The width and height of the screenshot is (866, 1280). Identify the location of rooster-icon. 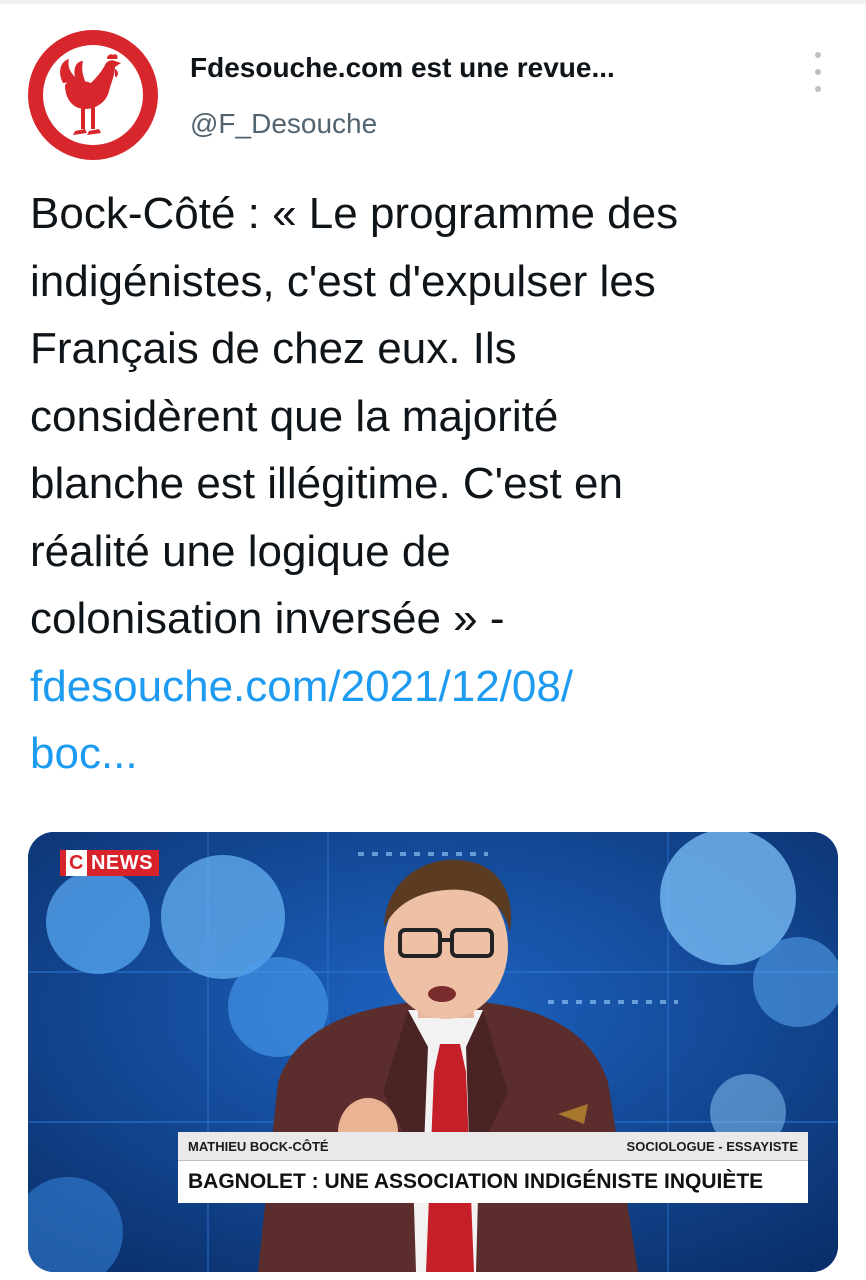
(90, 94).